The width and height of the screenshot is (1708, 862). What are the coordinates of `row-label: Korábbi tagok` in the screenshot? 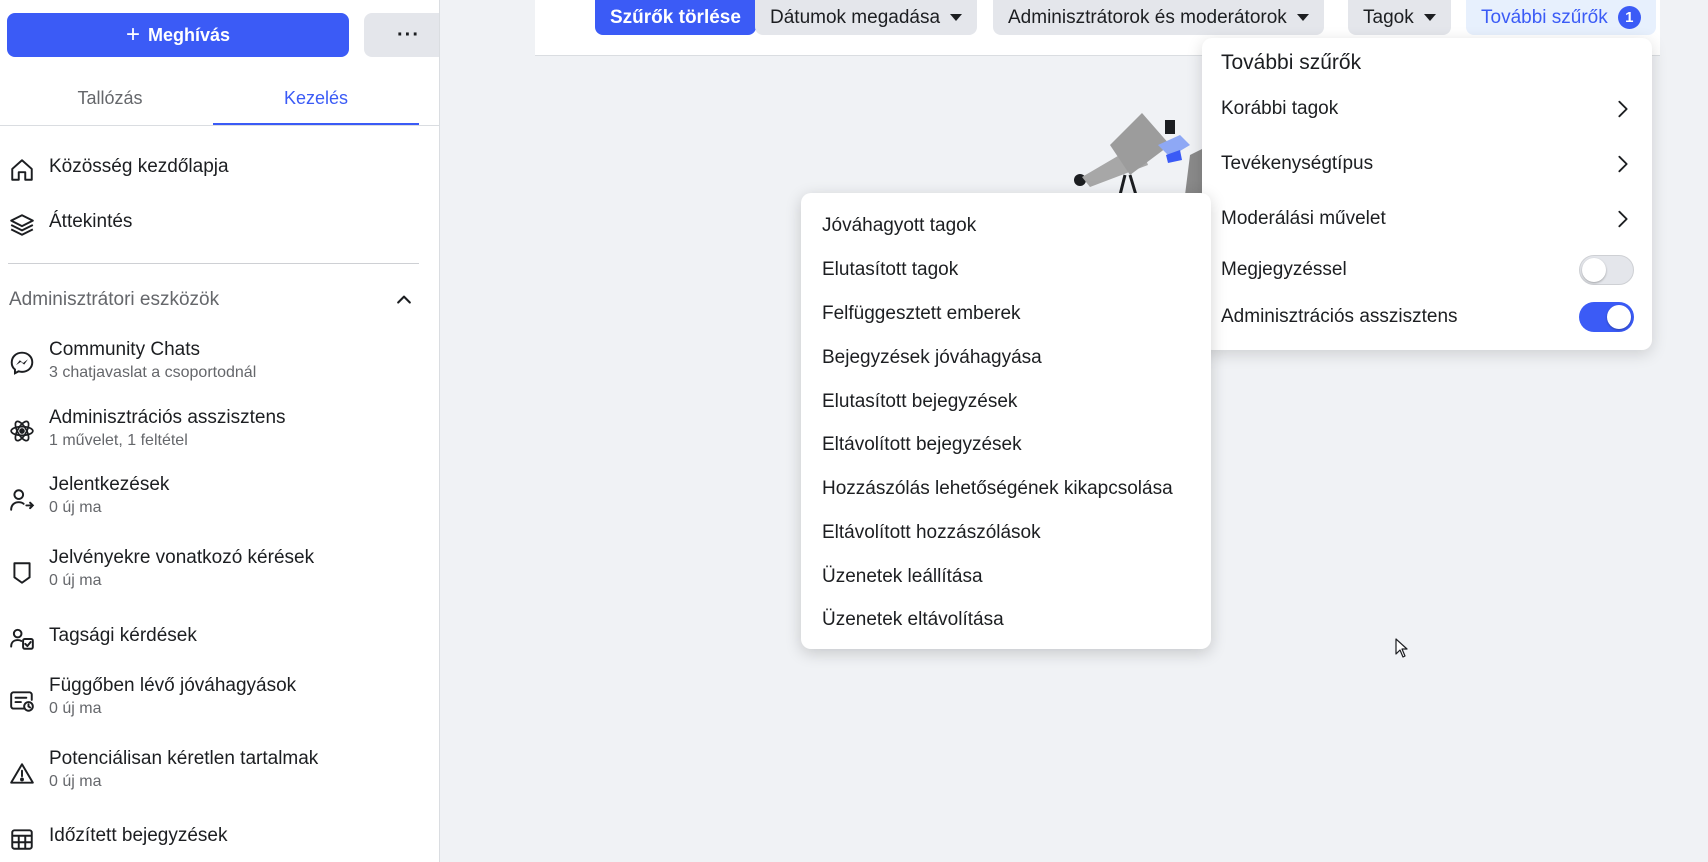 It's located at (1280, 108).